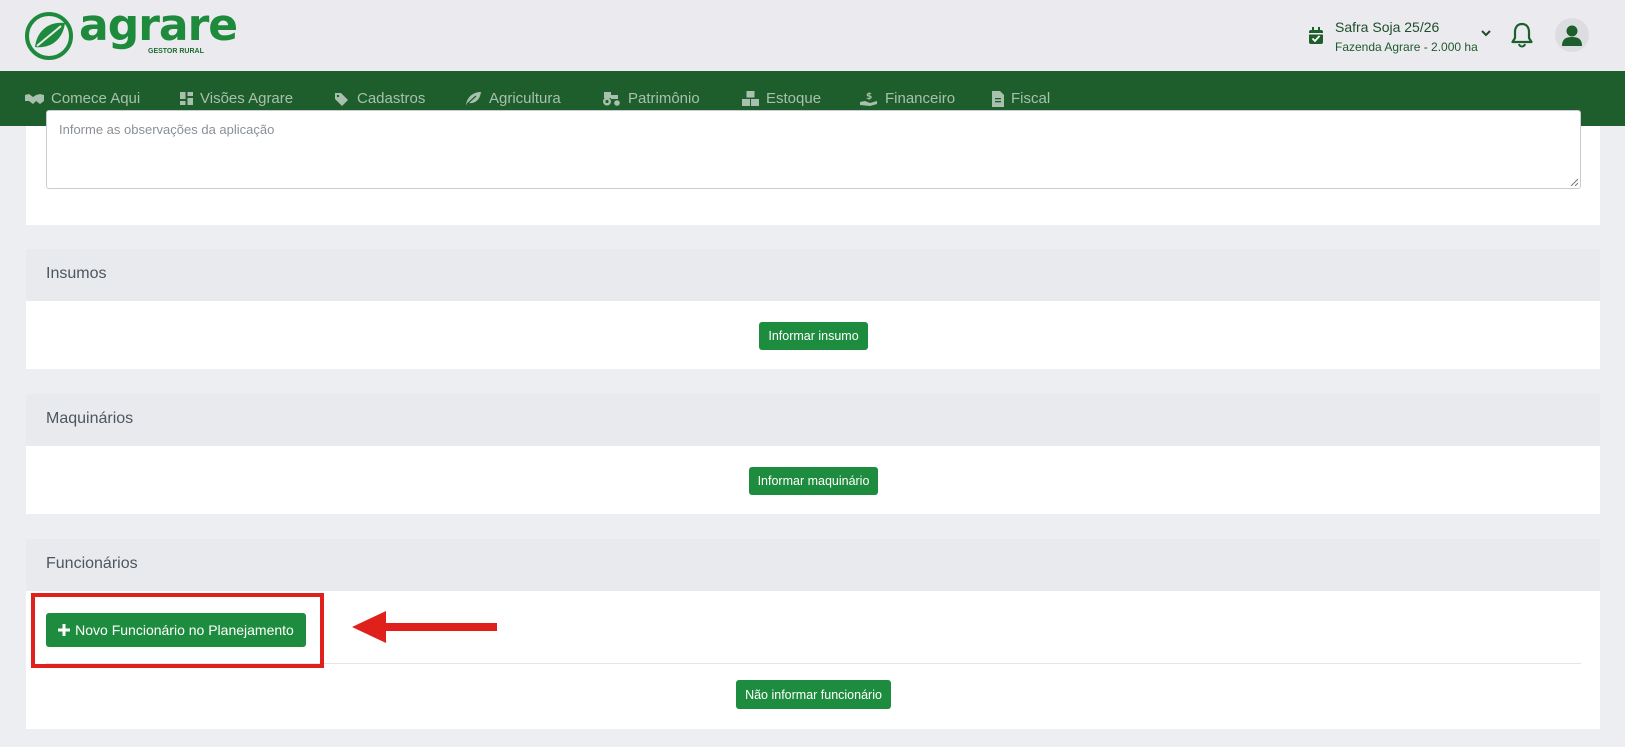  What do you see at coordinates (186, 98) in the screenshot?
I see `dashboard-icon` at bounding box center [186, 98].